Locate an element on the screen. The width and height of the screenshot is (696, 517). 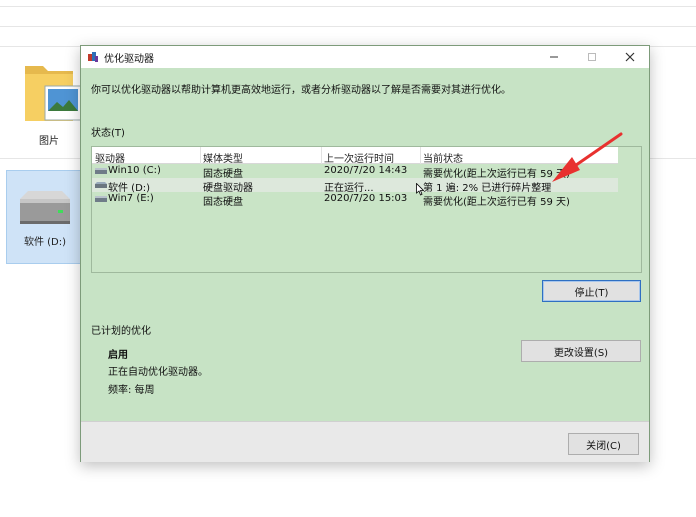
drive-name: Win7 (E:) is located at coordinates (131, 198).